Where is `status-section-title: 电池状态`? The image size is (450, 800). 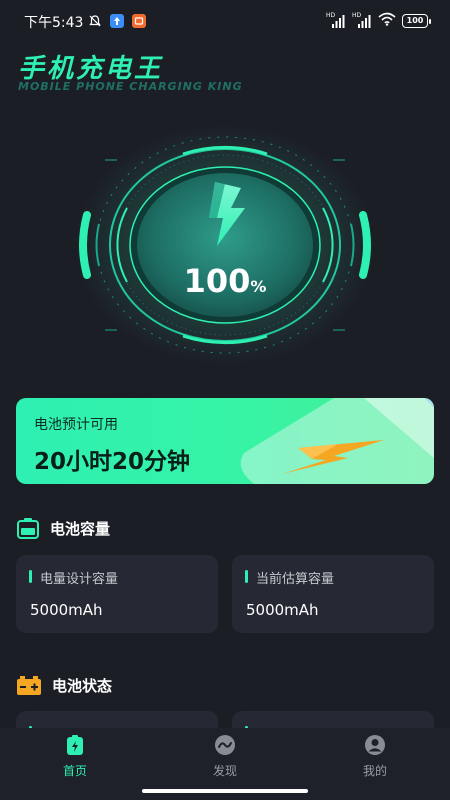 status-section-title: 电池状态 is located at coordinates (82, 685).